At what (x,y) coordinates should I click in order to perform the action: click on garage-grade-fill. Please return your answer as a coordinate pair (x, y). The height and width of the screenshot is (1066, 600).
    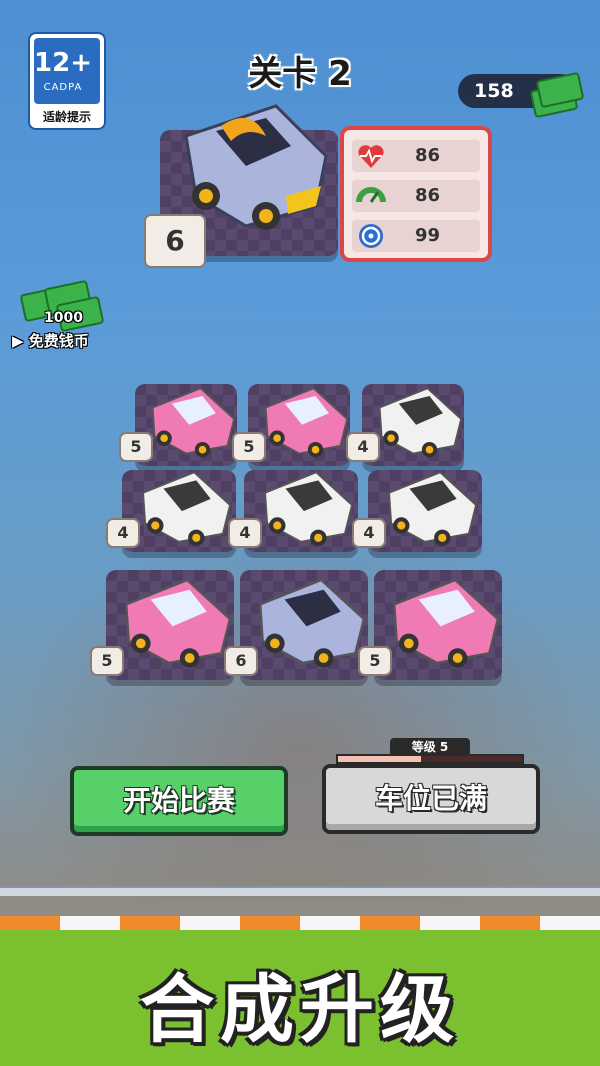
    Looking at the image, I should click on (379, 759).